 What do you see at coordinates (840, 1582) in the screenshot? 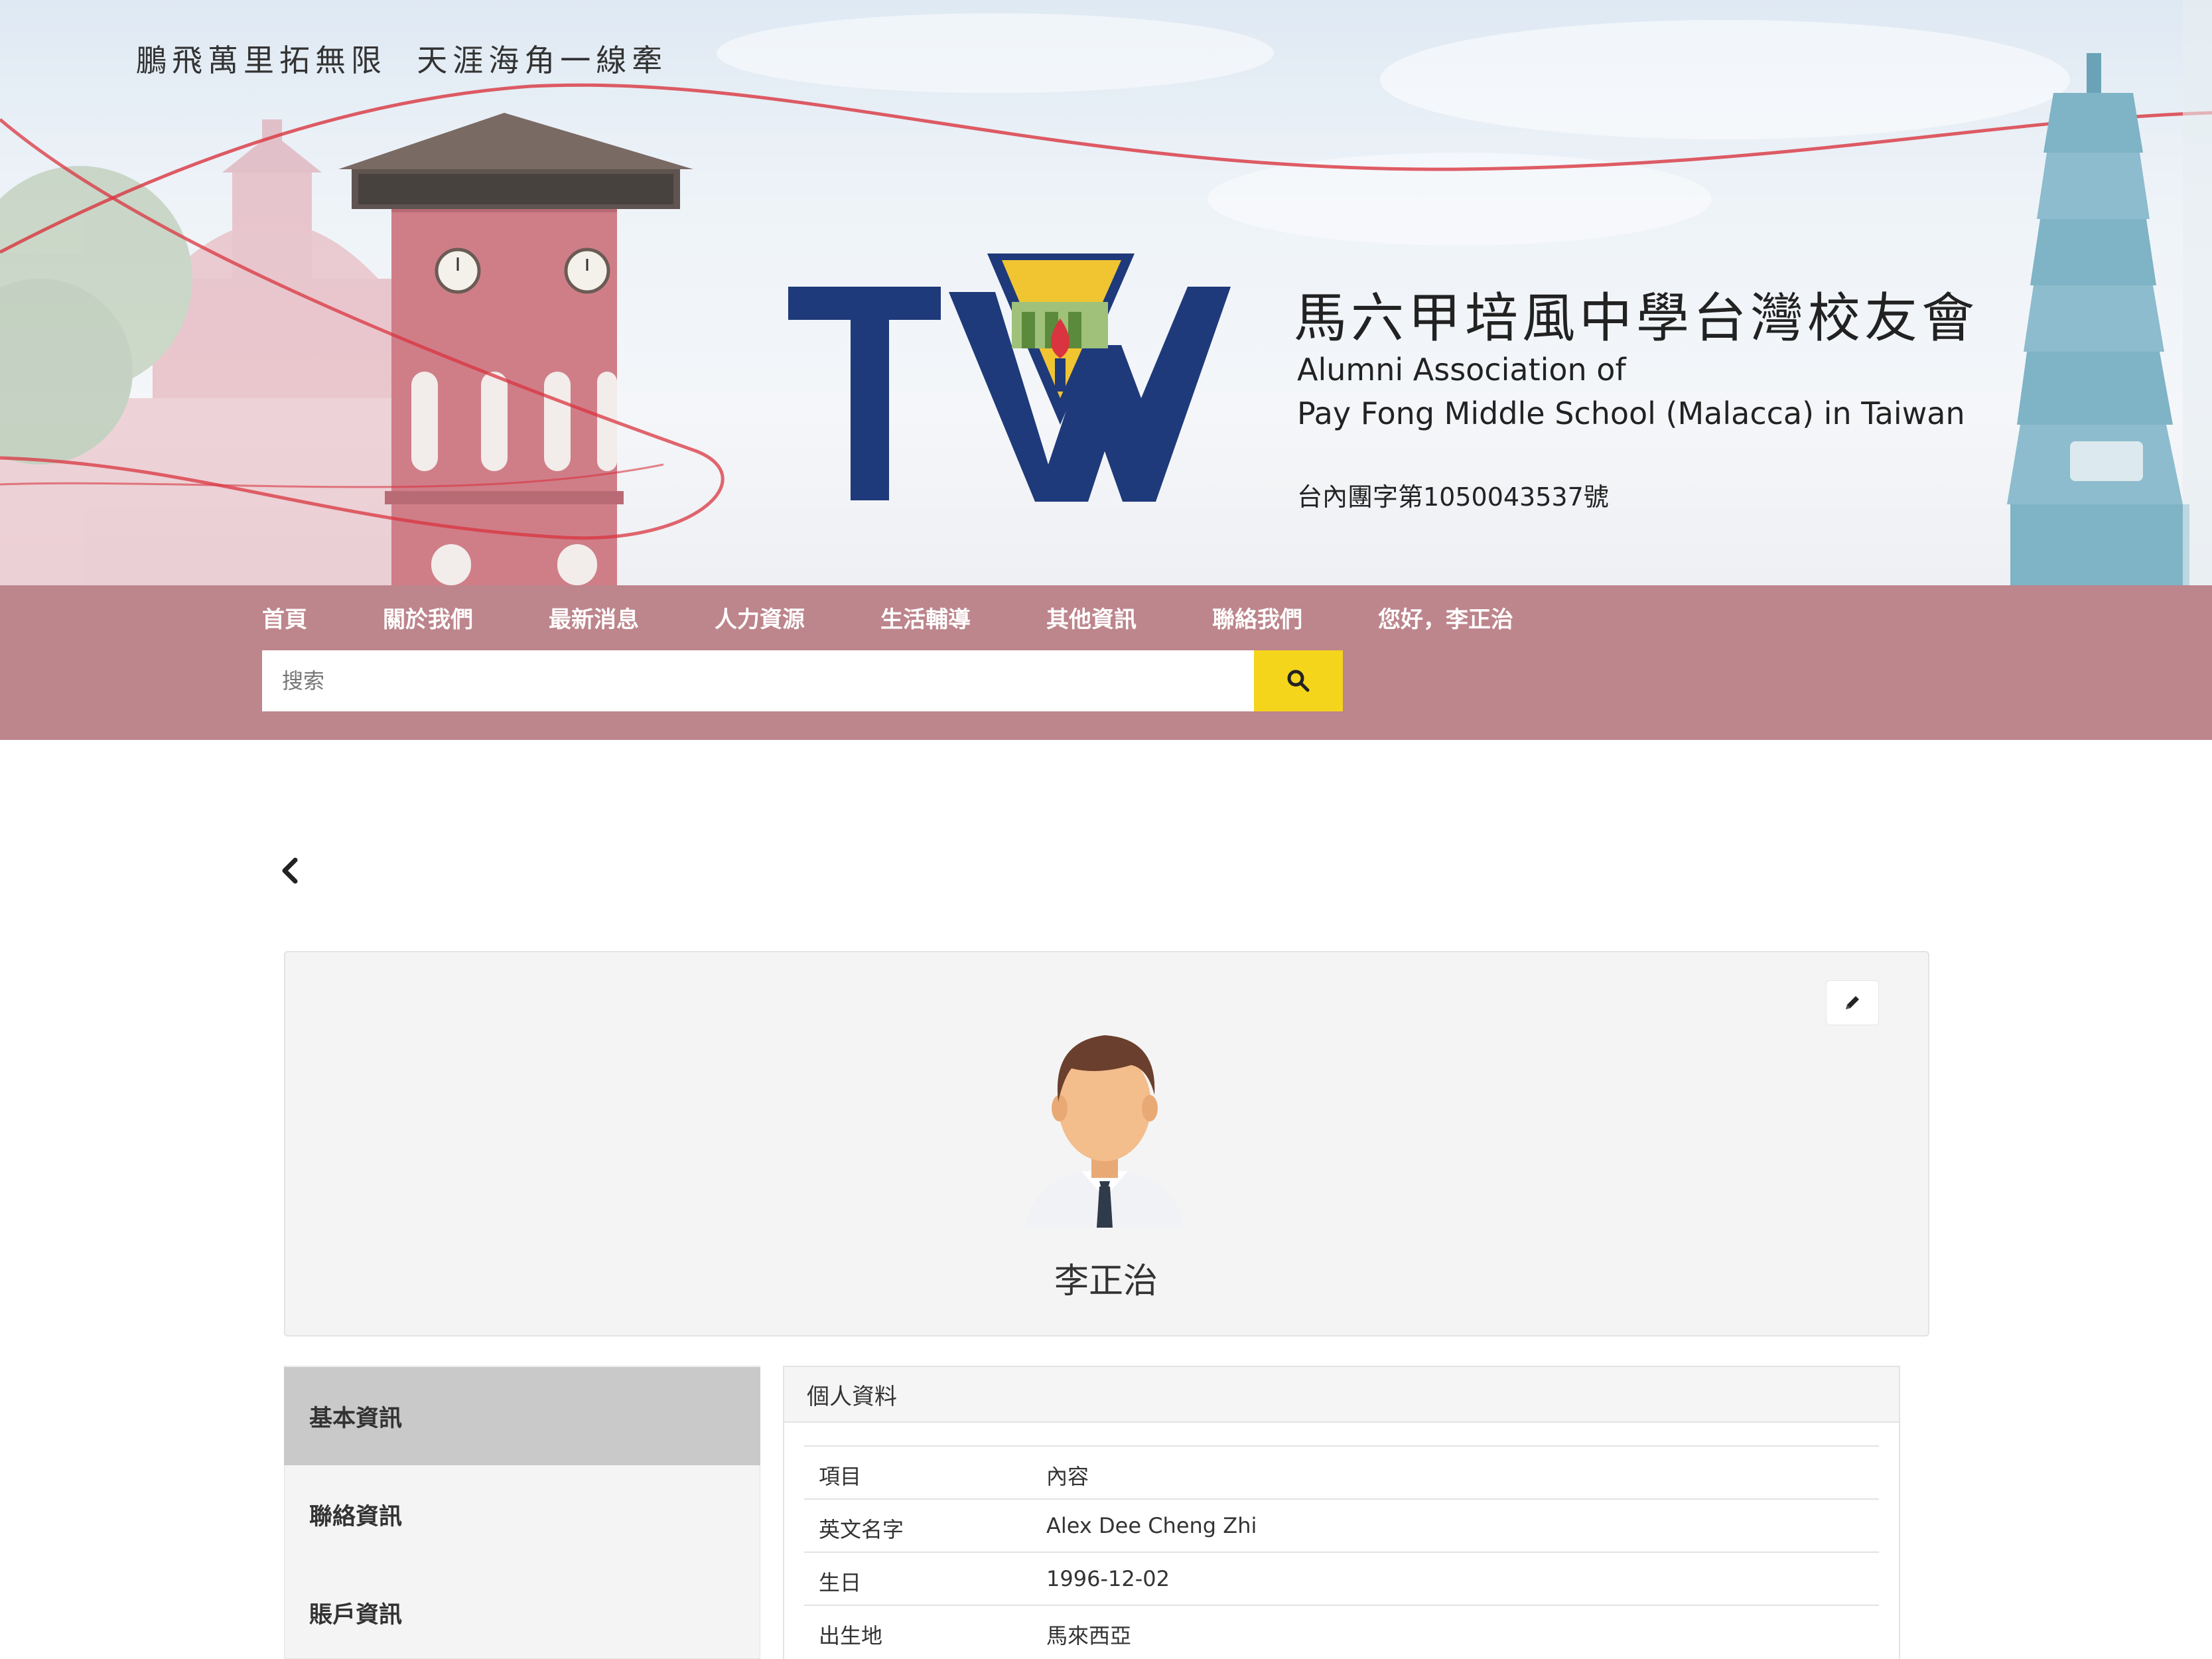
I see `row-label: 生日` at bounding box center [840, 1582].